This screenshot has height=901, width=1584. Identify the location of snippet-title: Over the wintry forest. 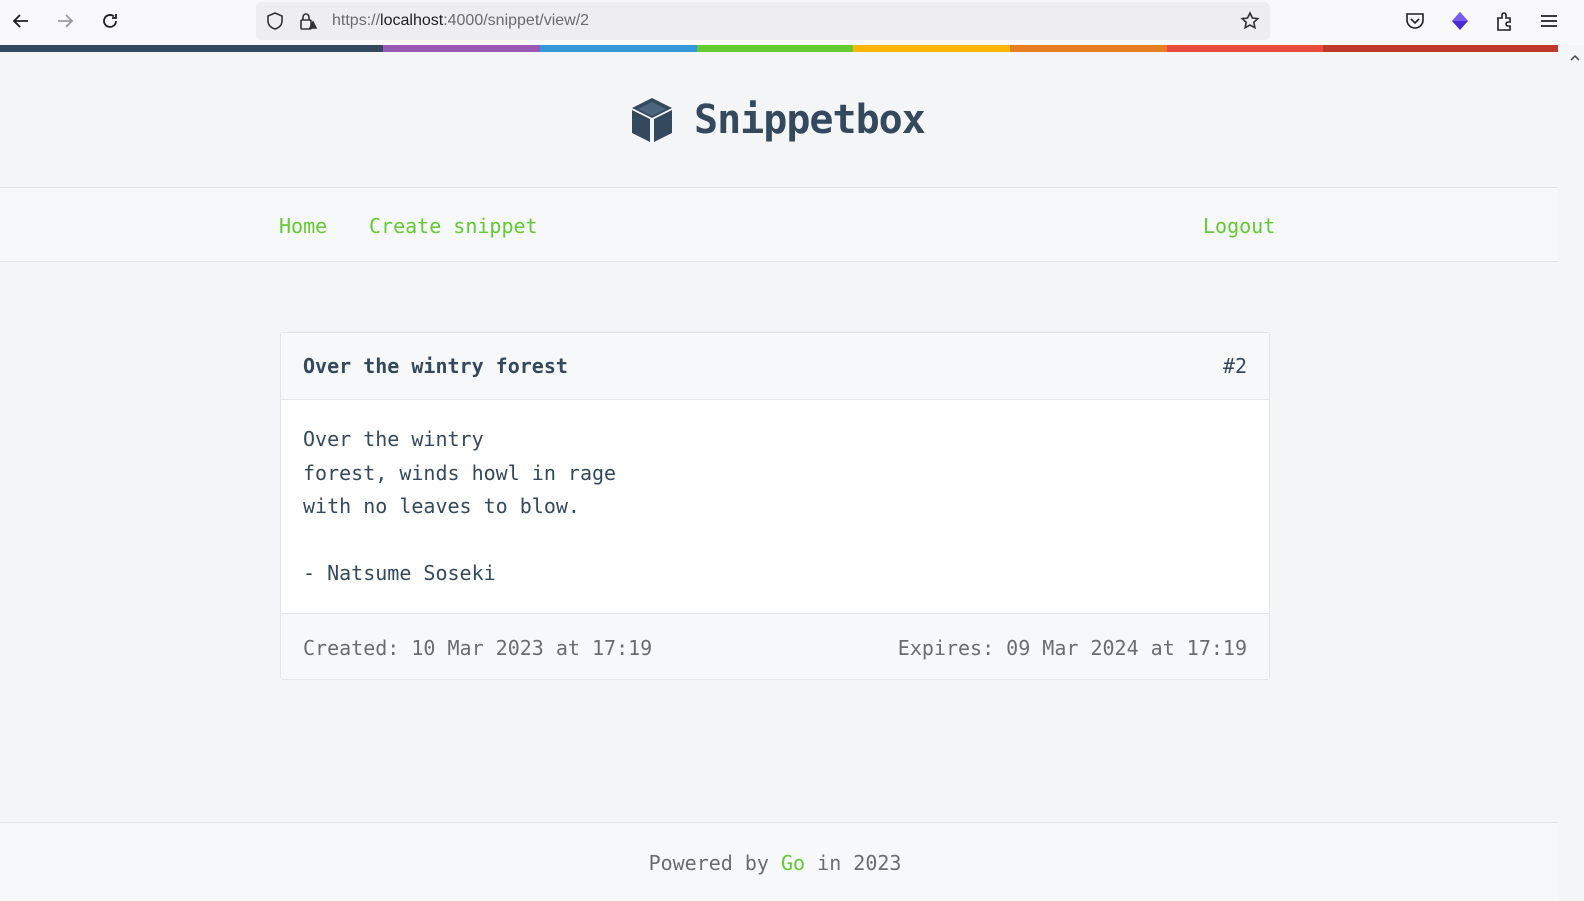
(435, 366).